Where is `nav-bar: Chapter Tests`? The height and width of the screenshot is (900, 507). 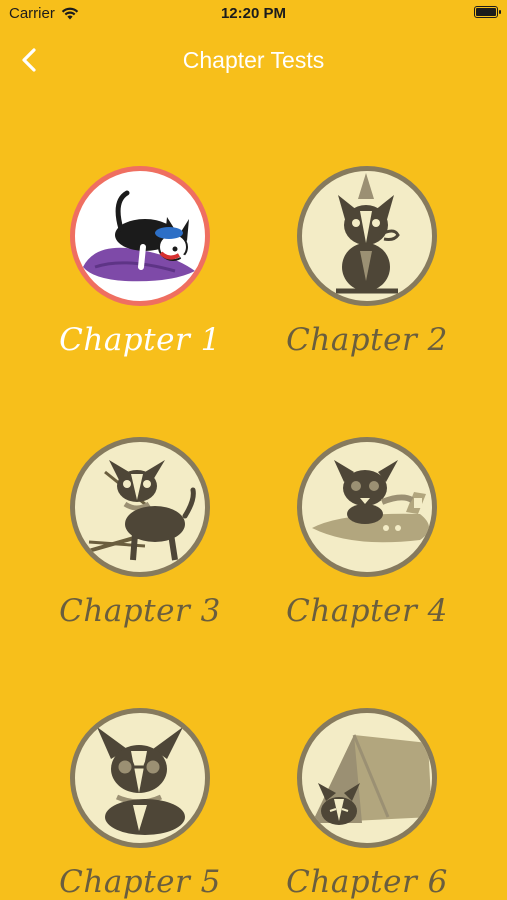 nav-bar: Chapter Tests is located at coordinates (253, 60).